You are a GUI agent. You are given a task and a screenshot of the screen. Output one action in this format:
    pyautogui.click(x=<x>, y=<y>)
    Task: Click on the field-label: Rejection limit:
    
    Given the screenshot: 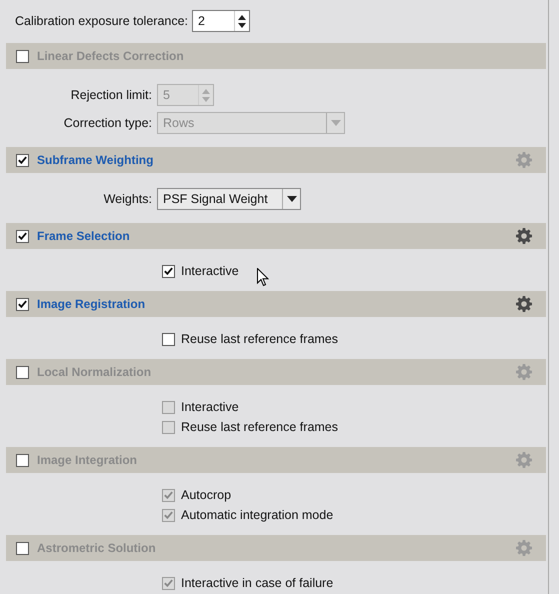 What is the action you would take?
    pyautogui.click(x=111, y=95)
    